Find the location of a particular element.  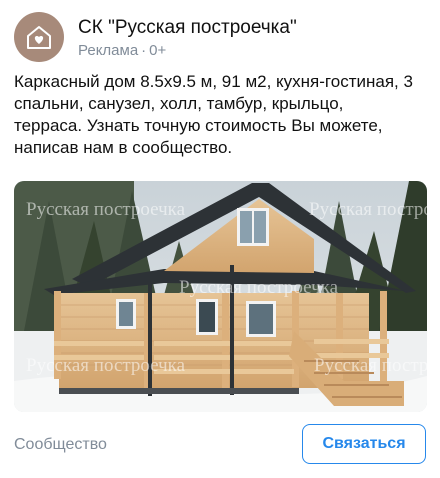

age-rating: 0+ is located at coordinates (158, 50).